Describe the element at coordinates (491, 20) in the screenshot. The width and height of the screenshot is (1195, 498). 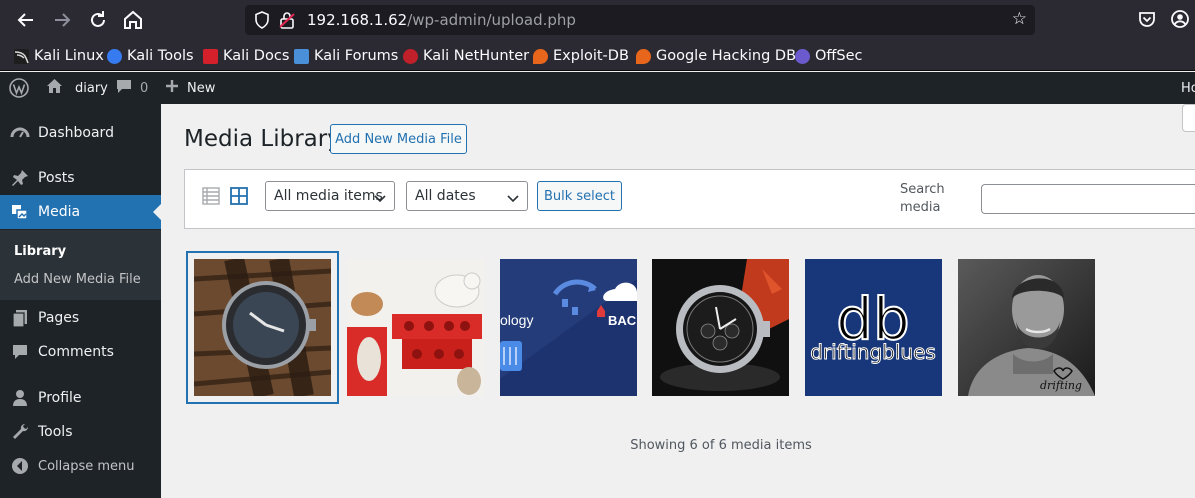
I see `url-path: /wp-admin/upload.php` at that location.